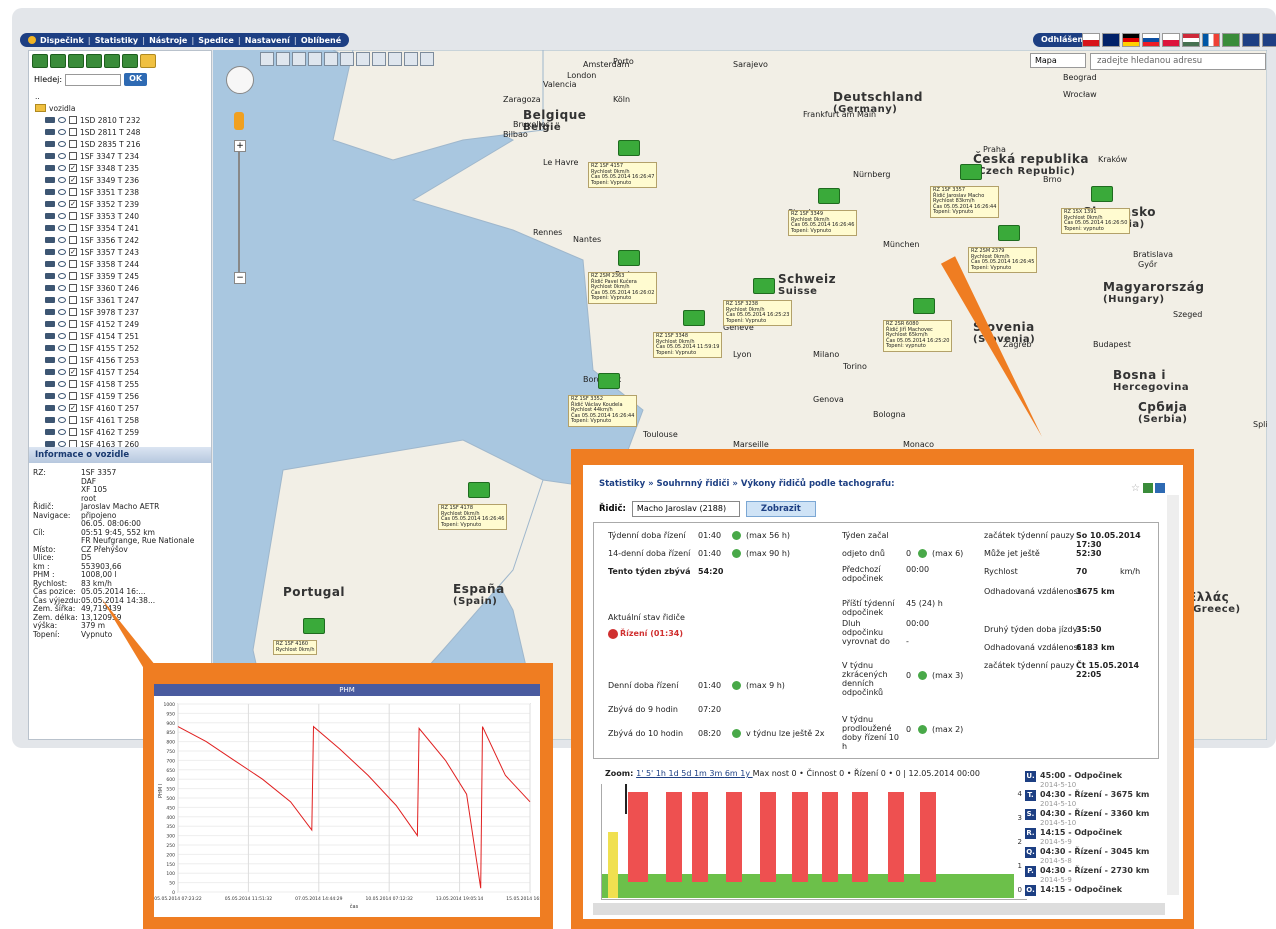 This screenshot has height=929, width=1276. Describe the element at coordinates (120, 132) in the screenshot. I see `tree-vehicle-row: 1SD 2811 T 248` at that location.